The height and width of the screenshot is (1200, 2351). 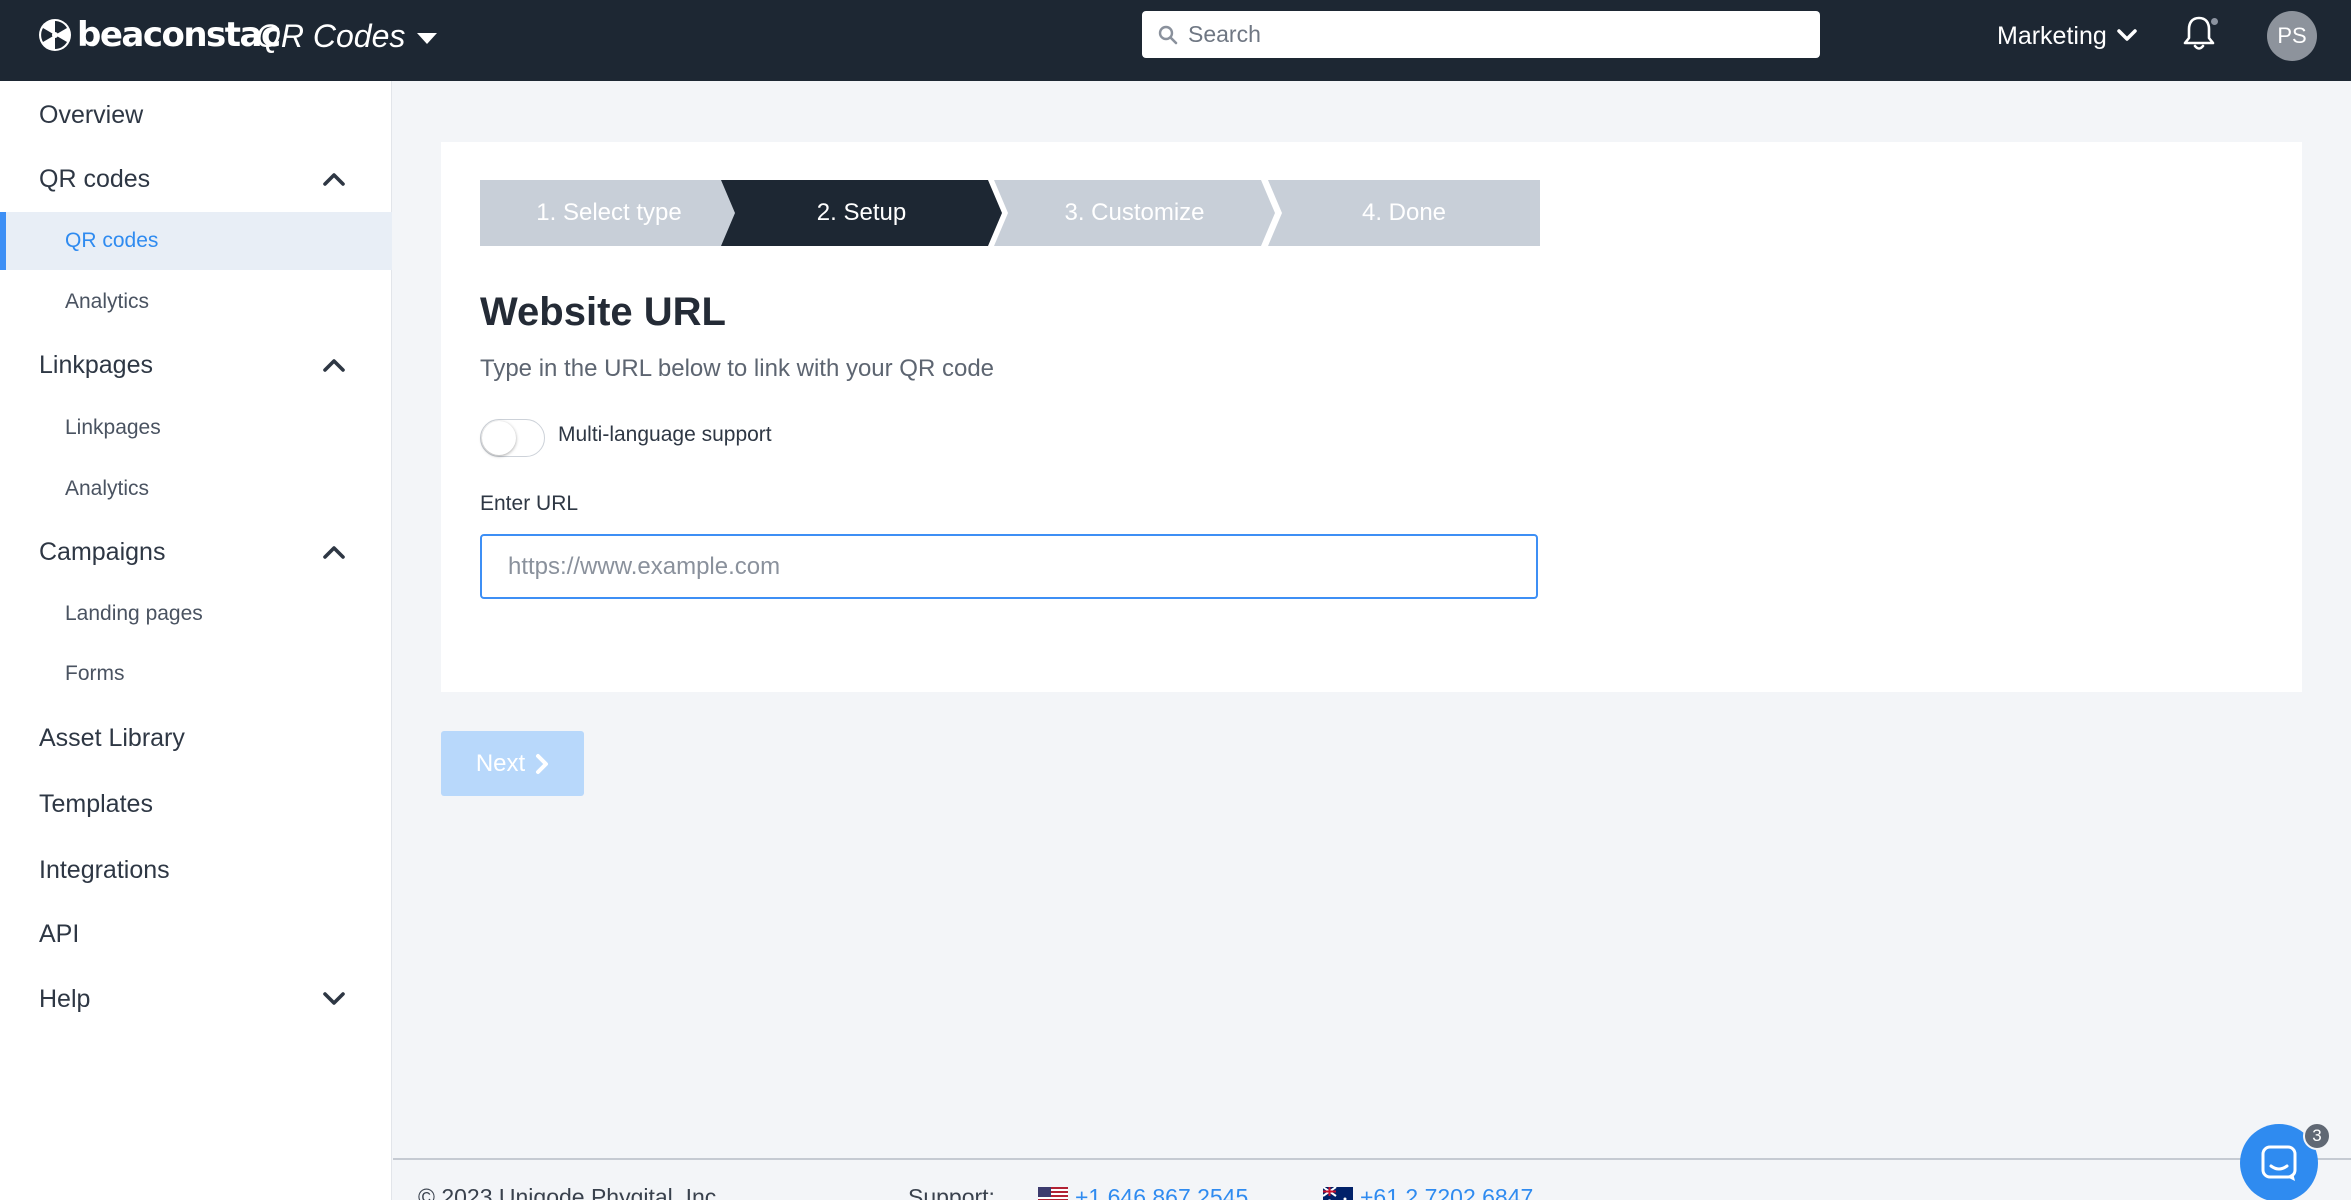 I want to click on support-phone-au: +61 2 7202 6847, so click(x=1446, y=1192).